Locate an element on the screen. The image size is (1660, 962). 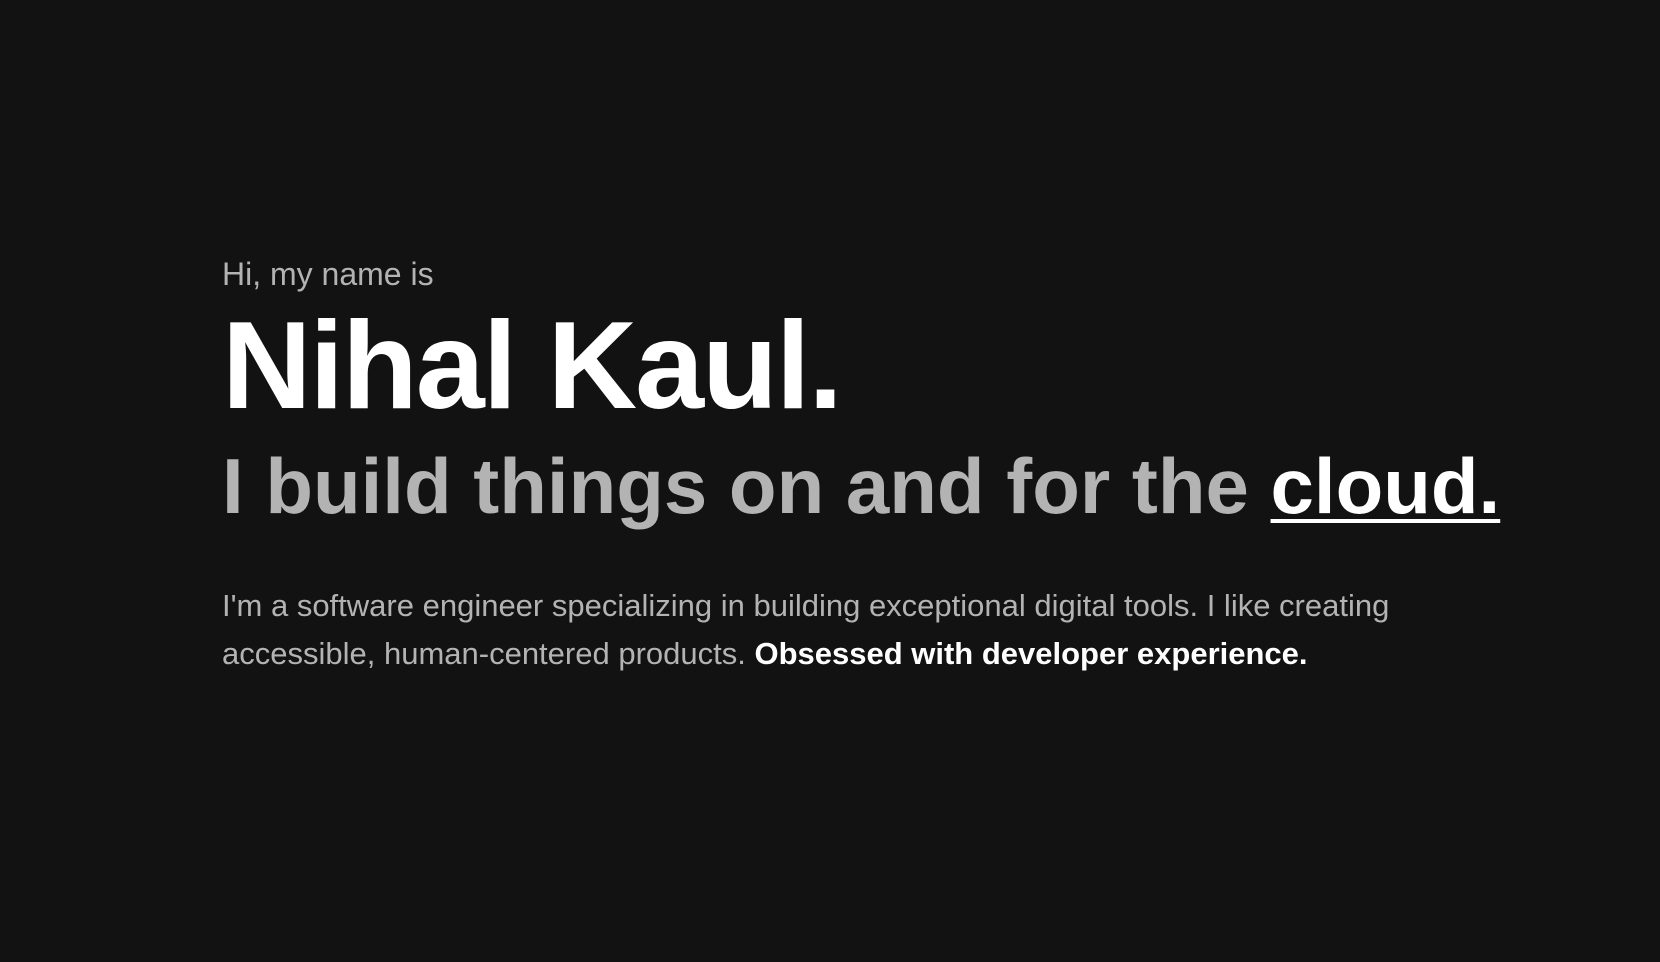
tagline: I build things on and for the cloud. is located at coordinates (862, 486).